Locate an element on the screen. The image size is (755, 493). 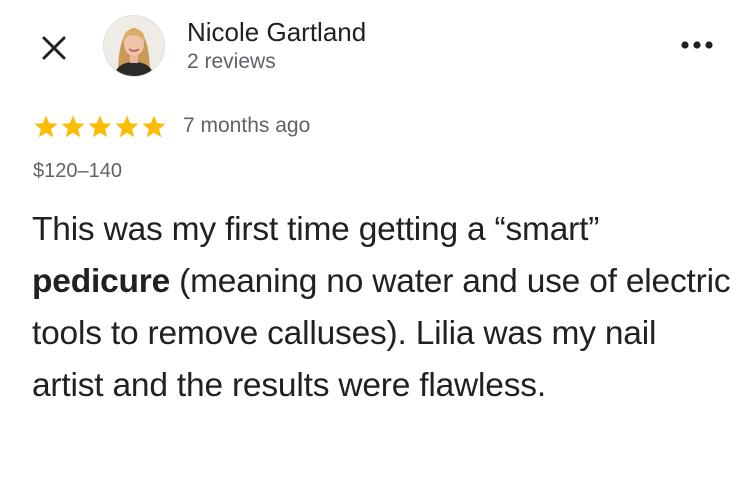
author-info: Nicole Gartland 2 reviews is located at coordinates (276, 46).